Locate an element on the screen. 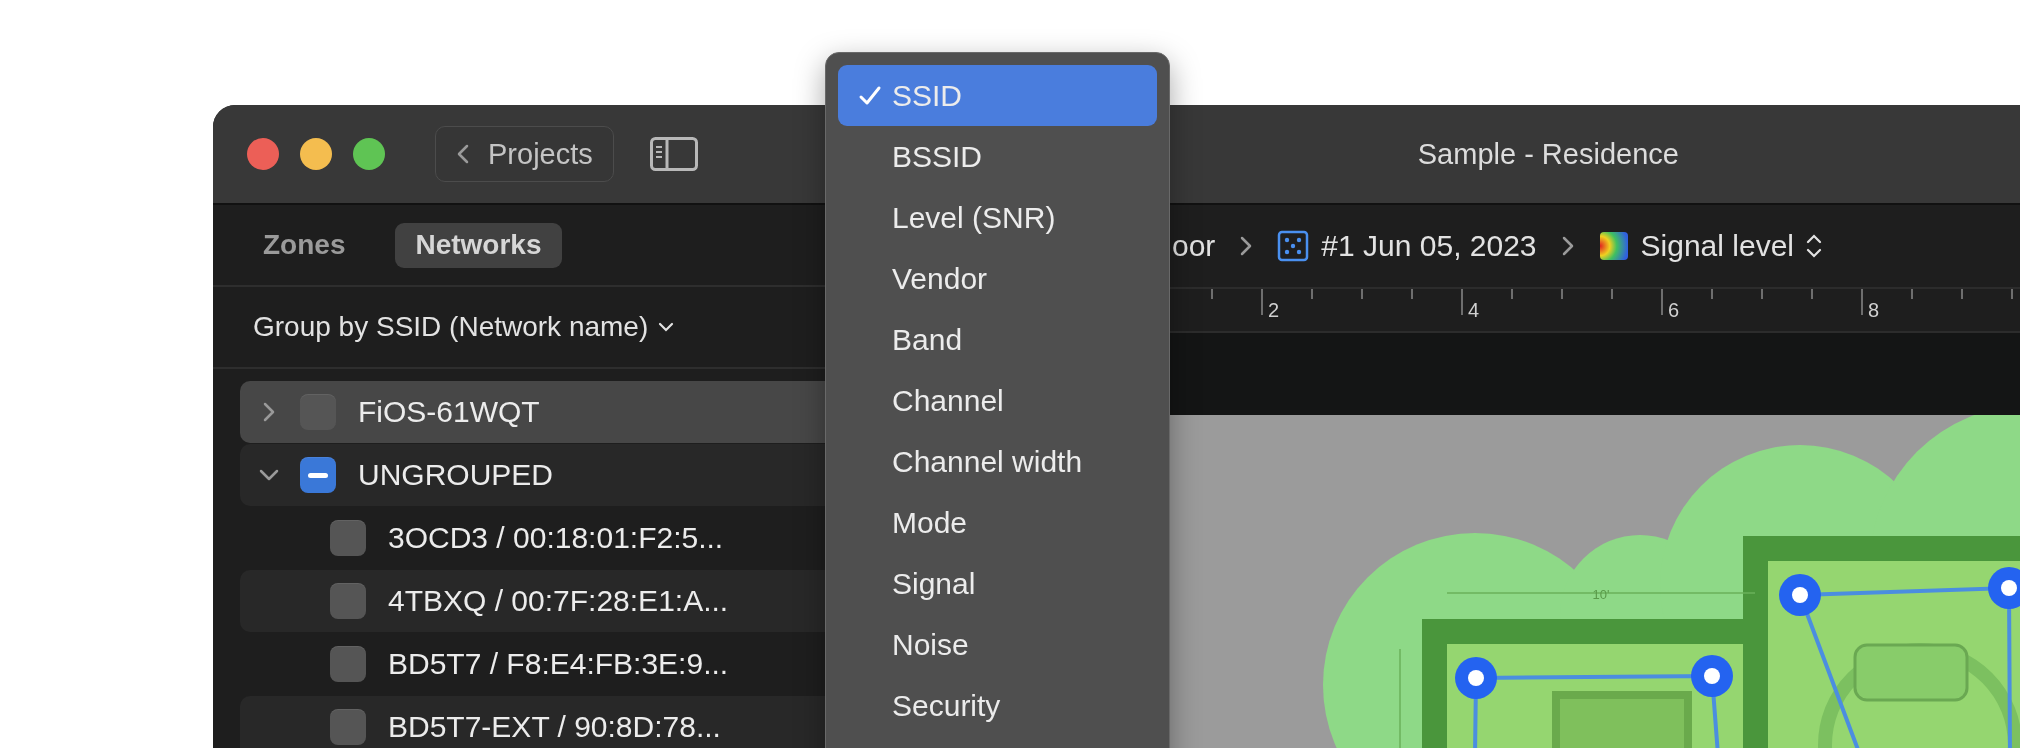  window-title: Sample - Residence is located at coordinates (1548, 154).